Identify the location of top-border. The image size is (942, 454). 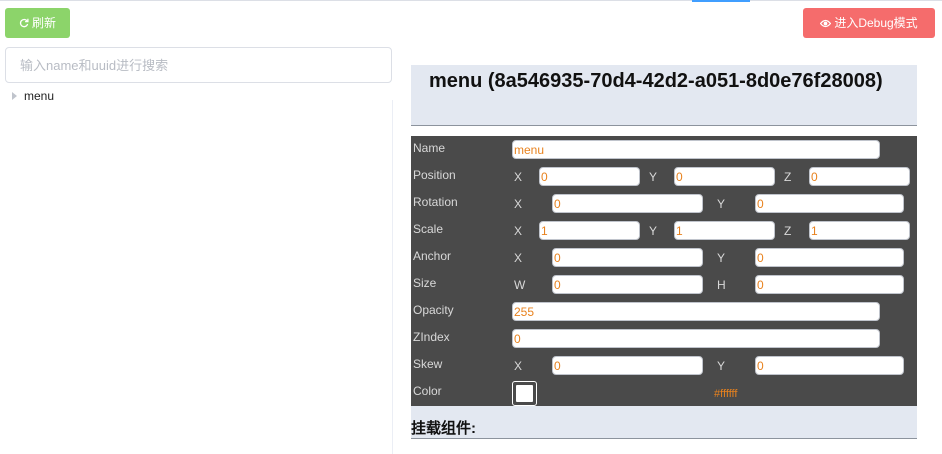
(471, 0).